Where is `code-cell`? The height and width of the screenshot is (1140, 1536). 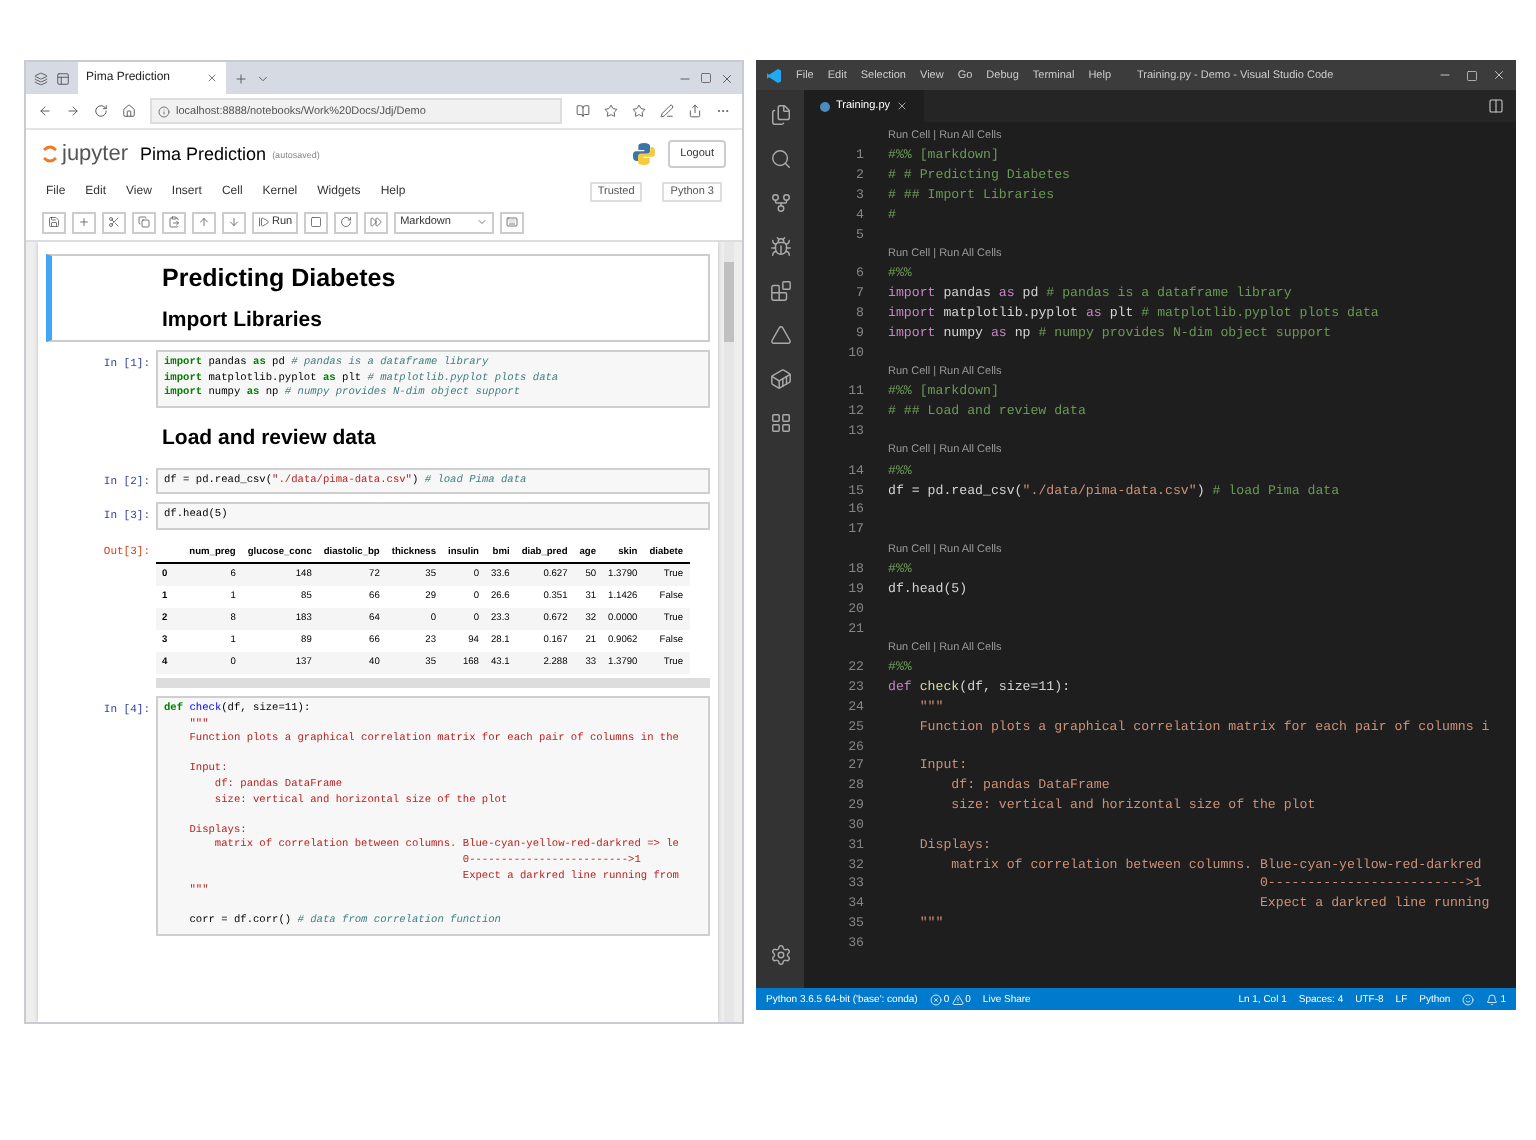 code-cell is located at coordinates (433, 815).